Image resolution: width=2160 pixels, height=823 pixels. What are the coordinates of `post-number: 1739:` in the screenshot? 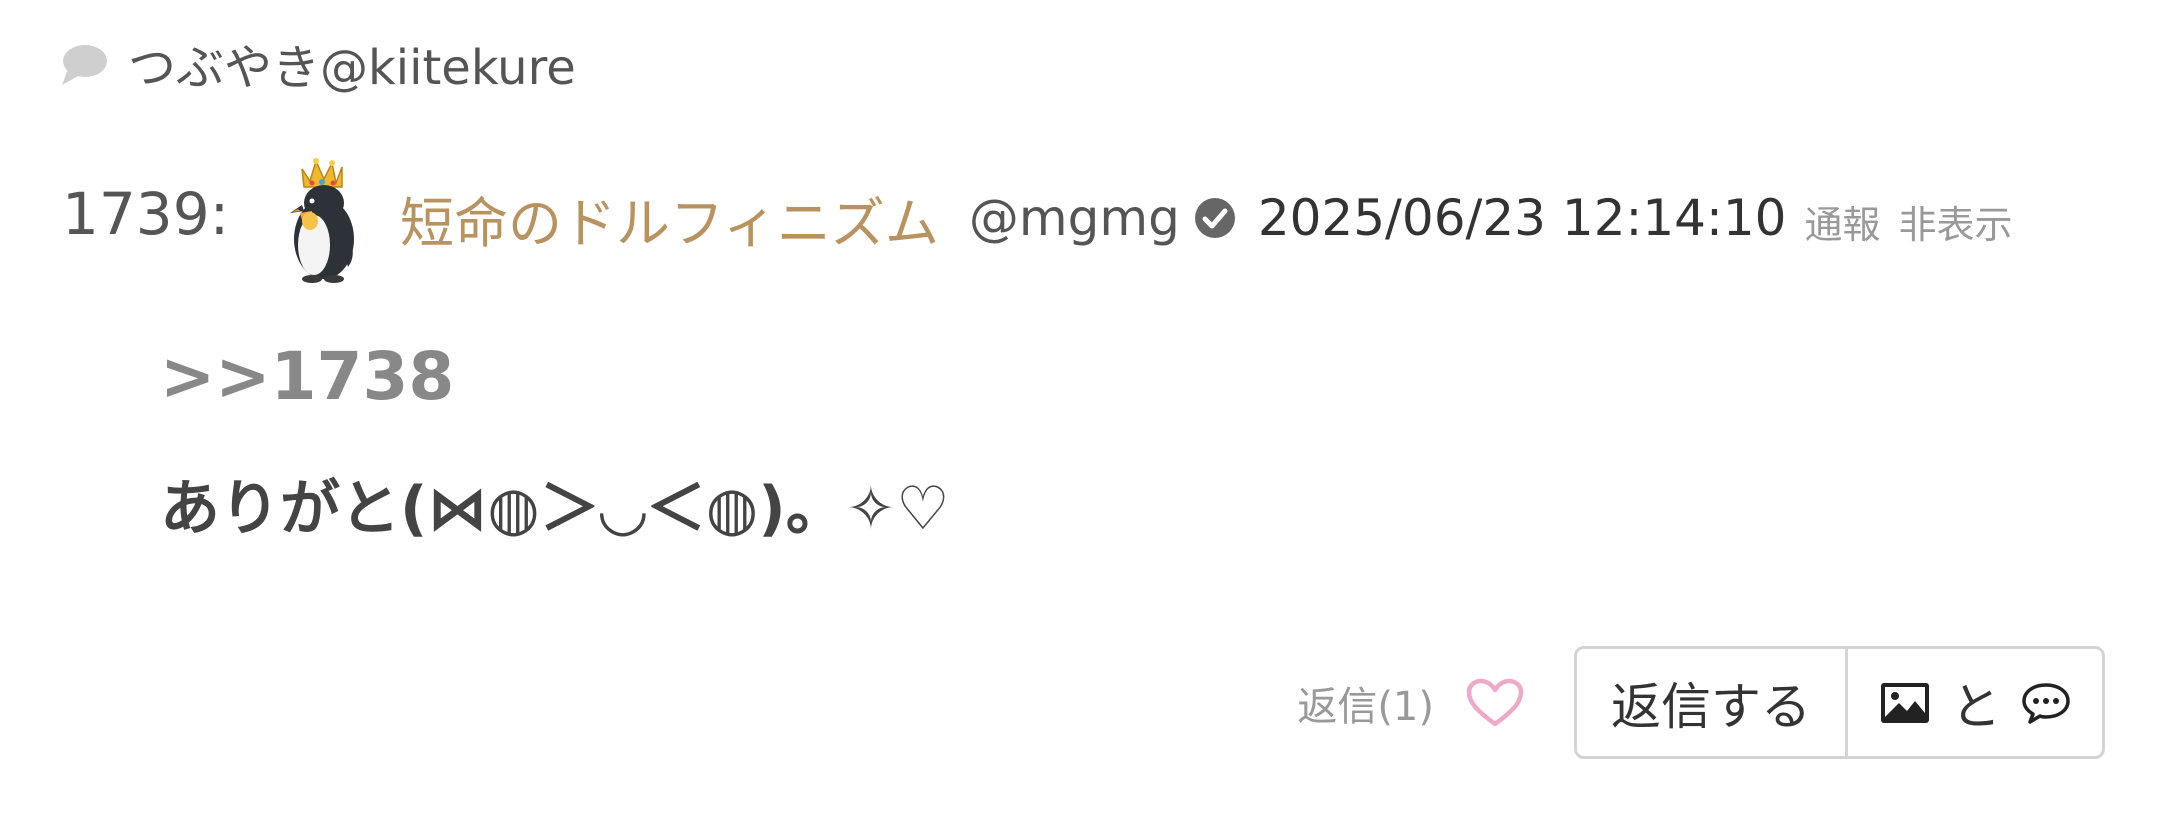 It's located at (146, 214).